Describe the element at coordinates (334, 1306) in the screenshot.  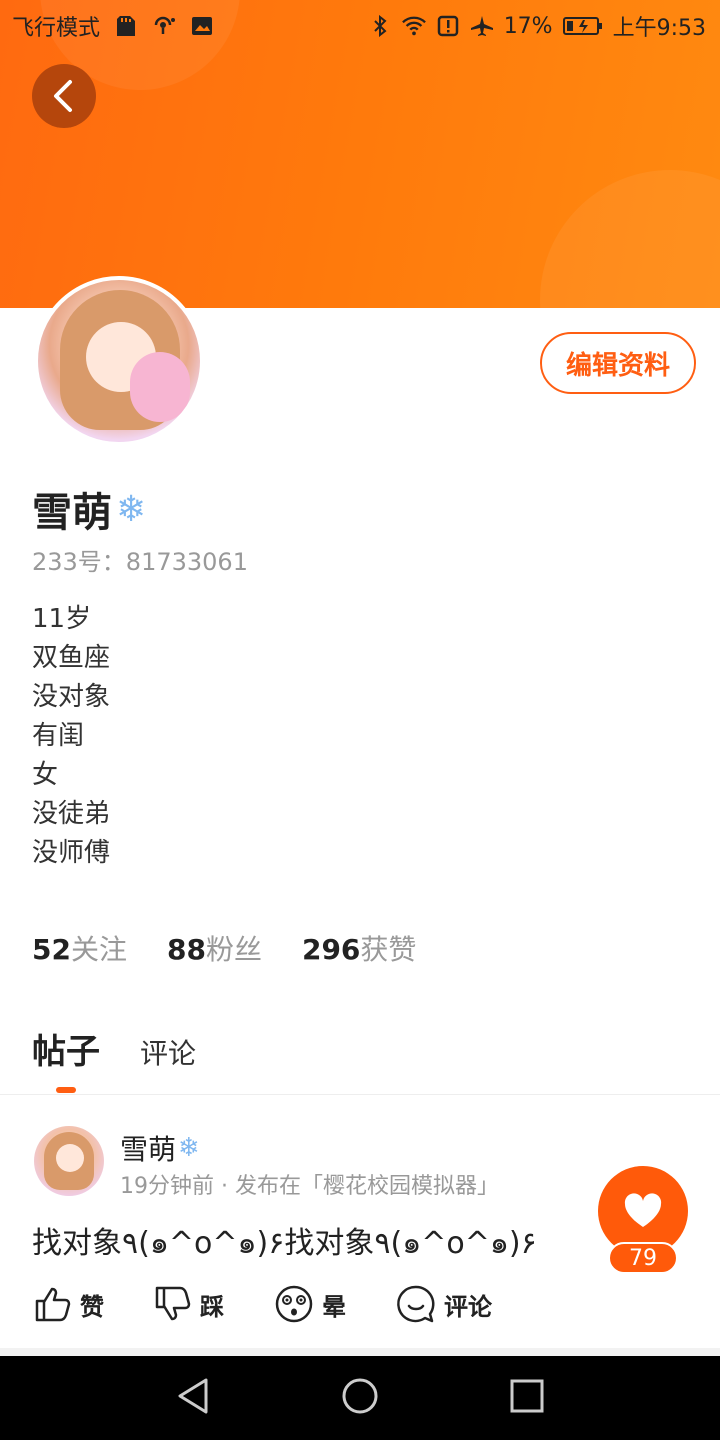
I see `dizzy-label: 晕` at that location.